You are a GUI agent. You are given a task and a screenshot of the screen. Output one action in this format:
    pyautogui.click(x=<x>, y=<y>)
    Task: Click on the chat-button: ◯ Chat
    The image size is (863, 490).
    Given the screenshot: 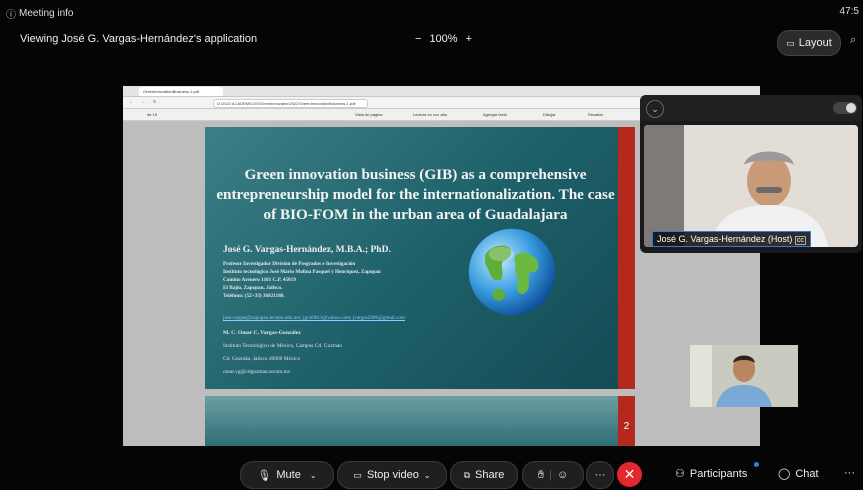 What is the action you would take?
    pyautogui.click(x=798, y=474)
    